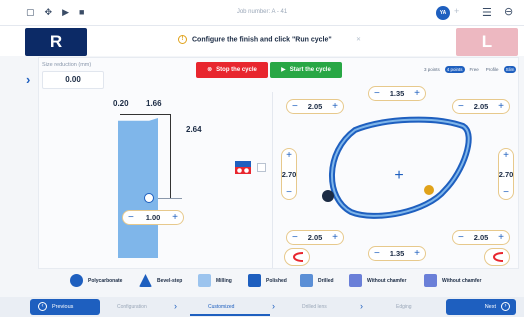  I want to click on start-point, so click(328, 196).